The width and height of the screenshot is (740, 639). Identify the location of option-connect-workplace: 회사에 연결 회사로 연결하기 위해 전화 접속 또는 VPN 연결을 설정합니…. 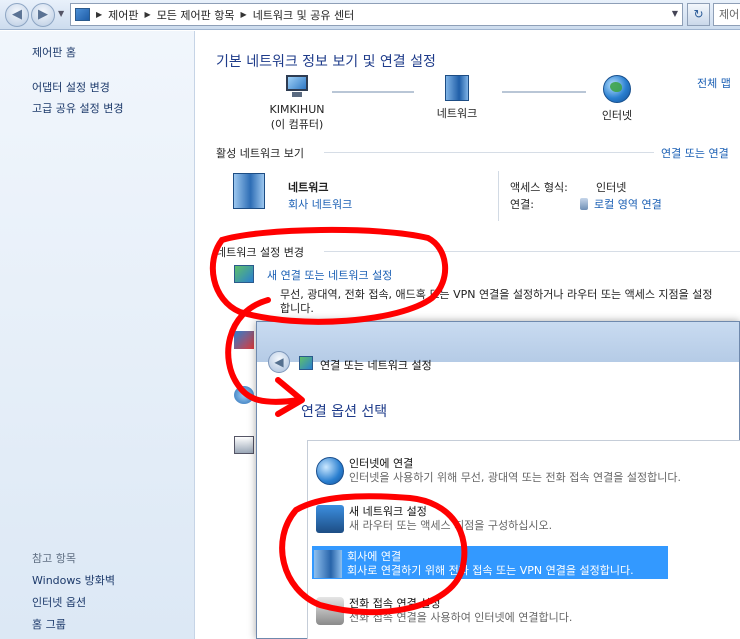
(490, 562).